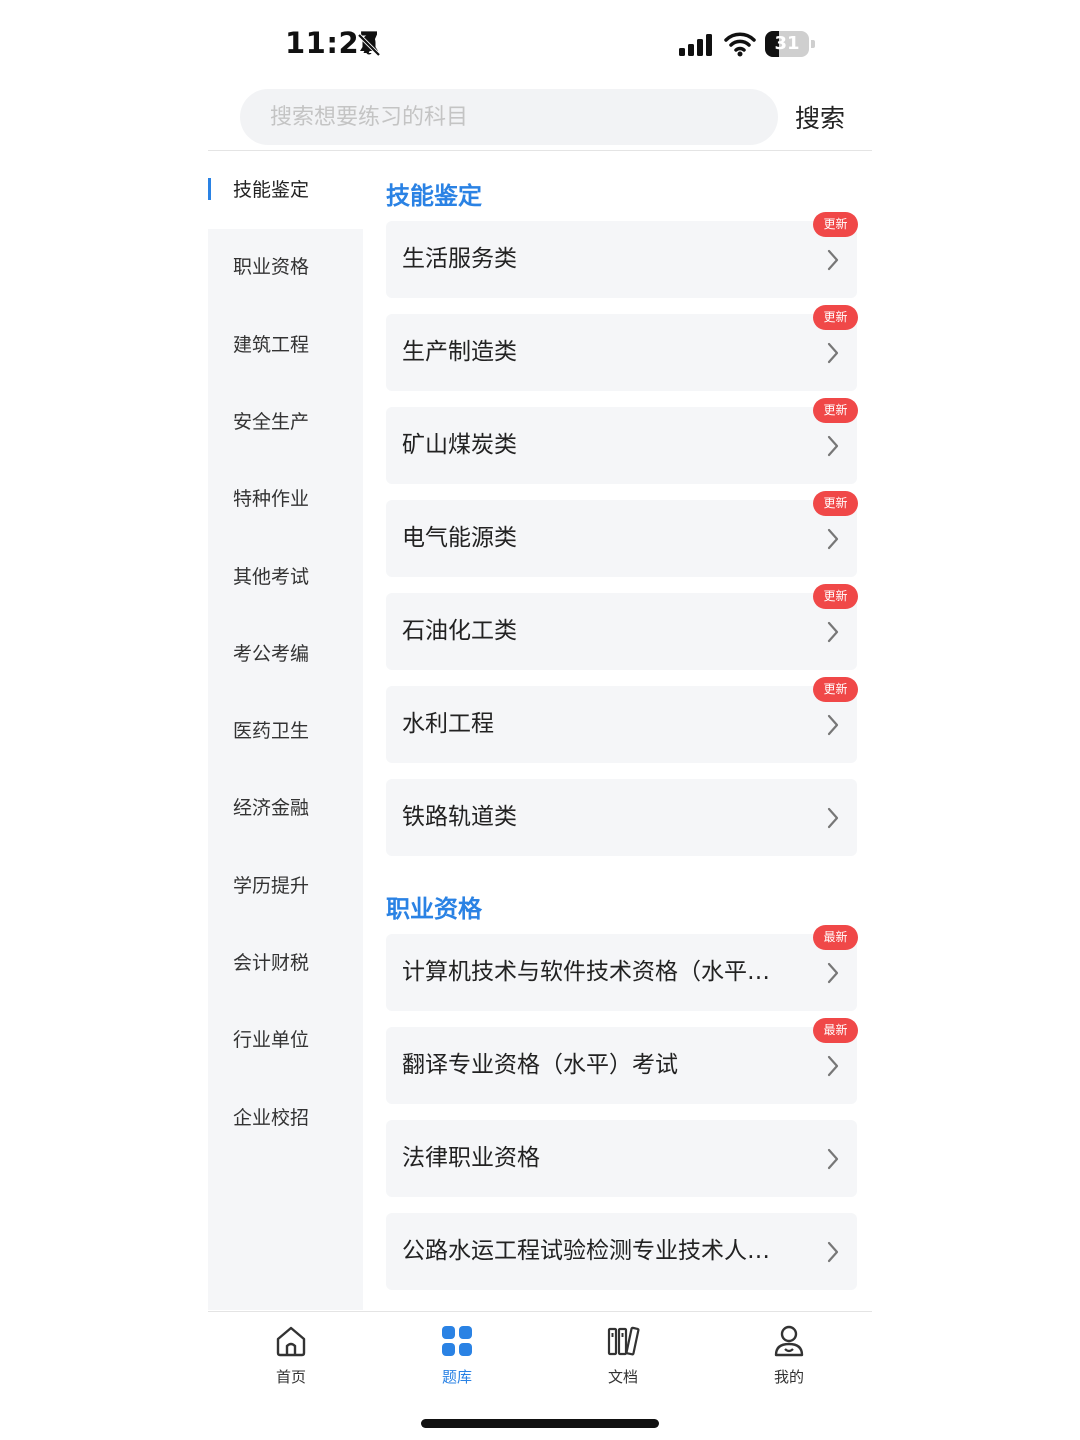 This screenshot has height=1440, width=1080. What do you see at coordinates (271, 576) in the screenshot?
I see `sidebar-item-label: 其他考试` at bounding box center [271, 576].